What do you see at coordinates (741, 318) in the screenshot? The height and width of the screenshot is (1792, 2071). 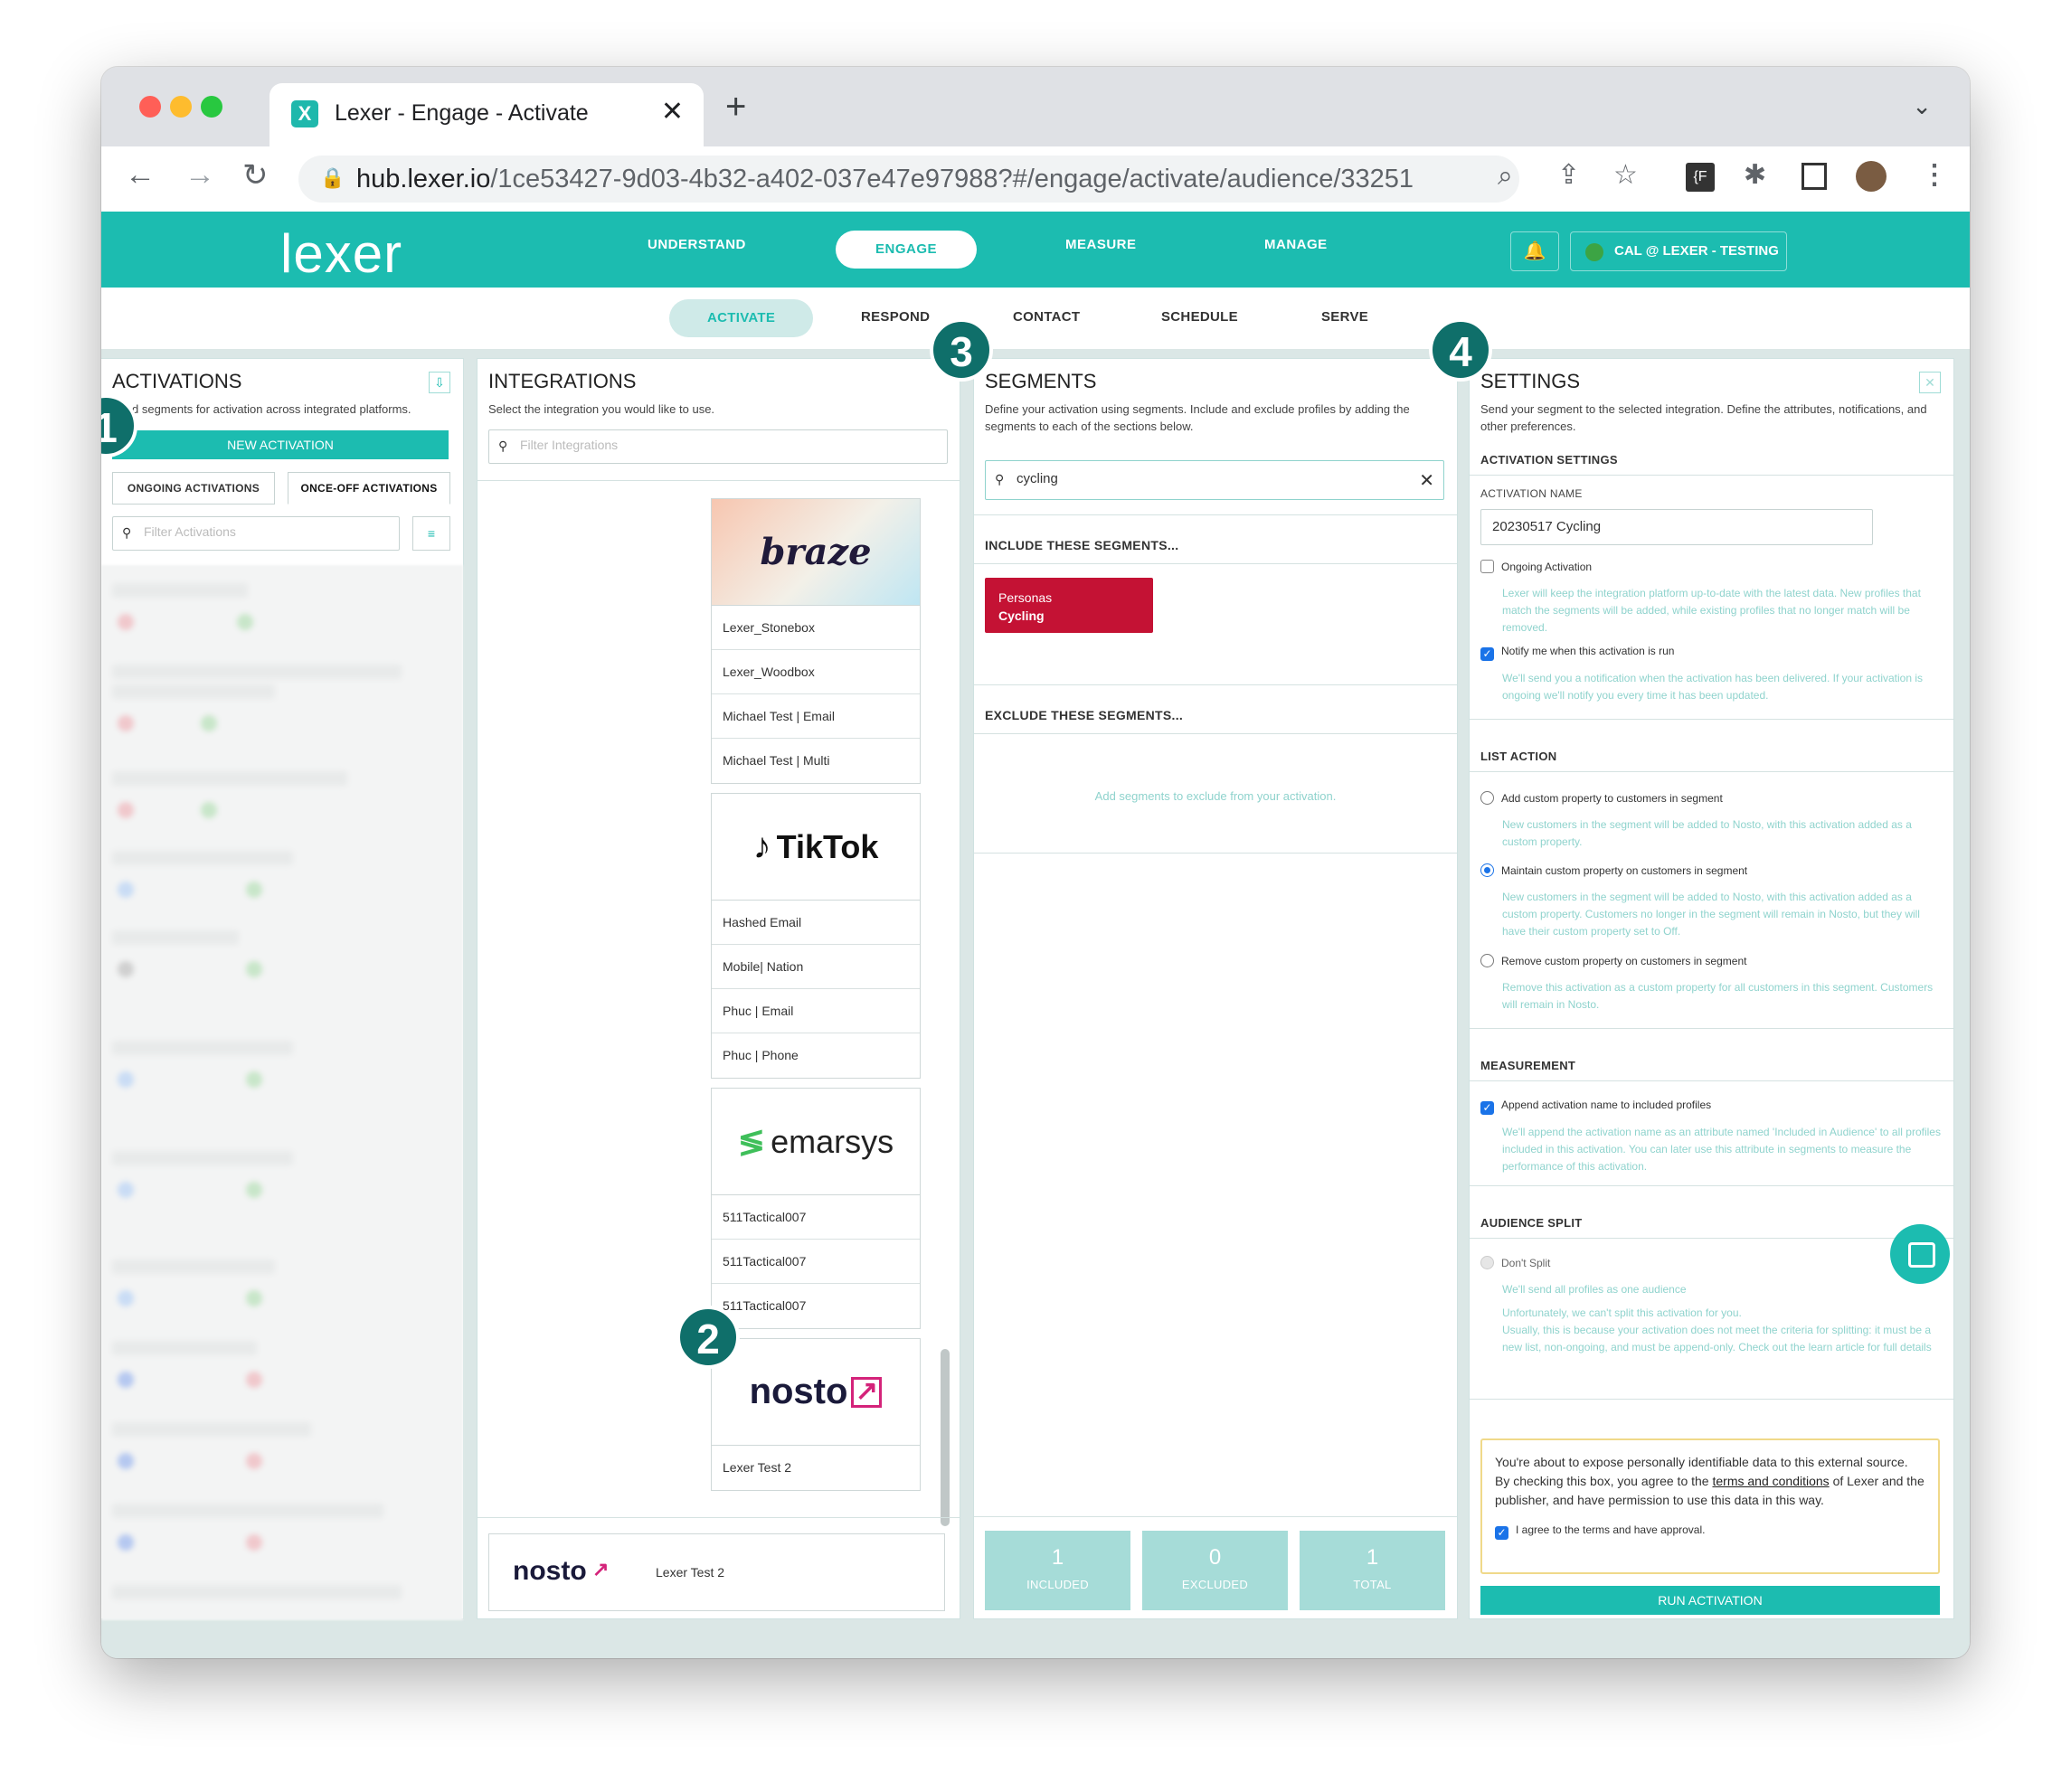 I see `subnav-activate: ACTIVATE` at bounding box center [741, 318].